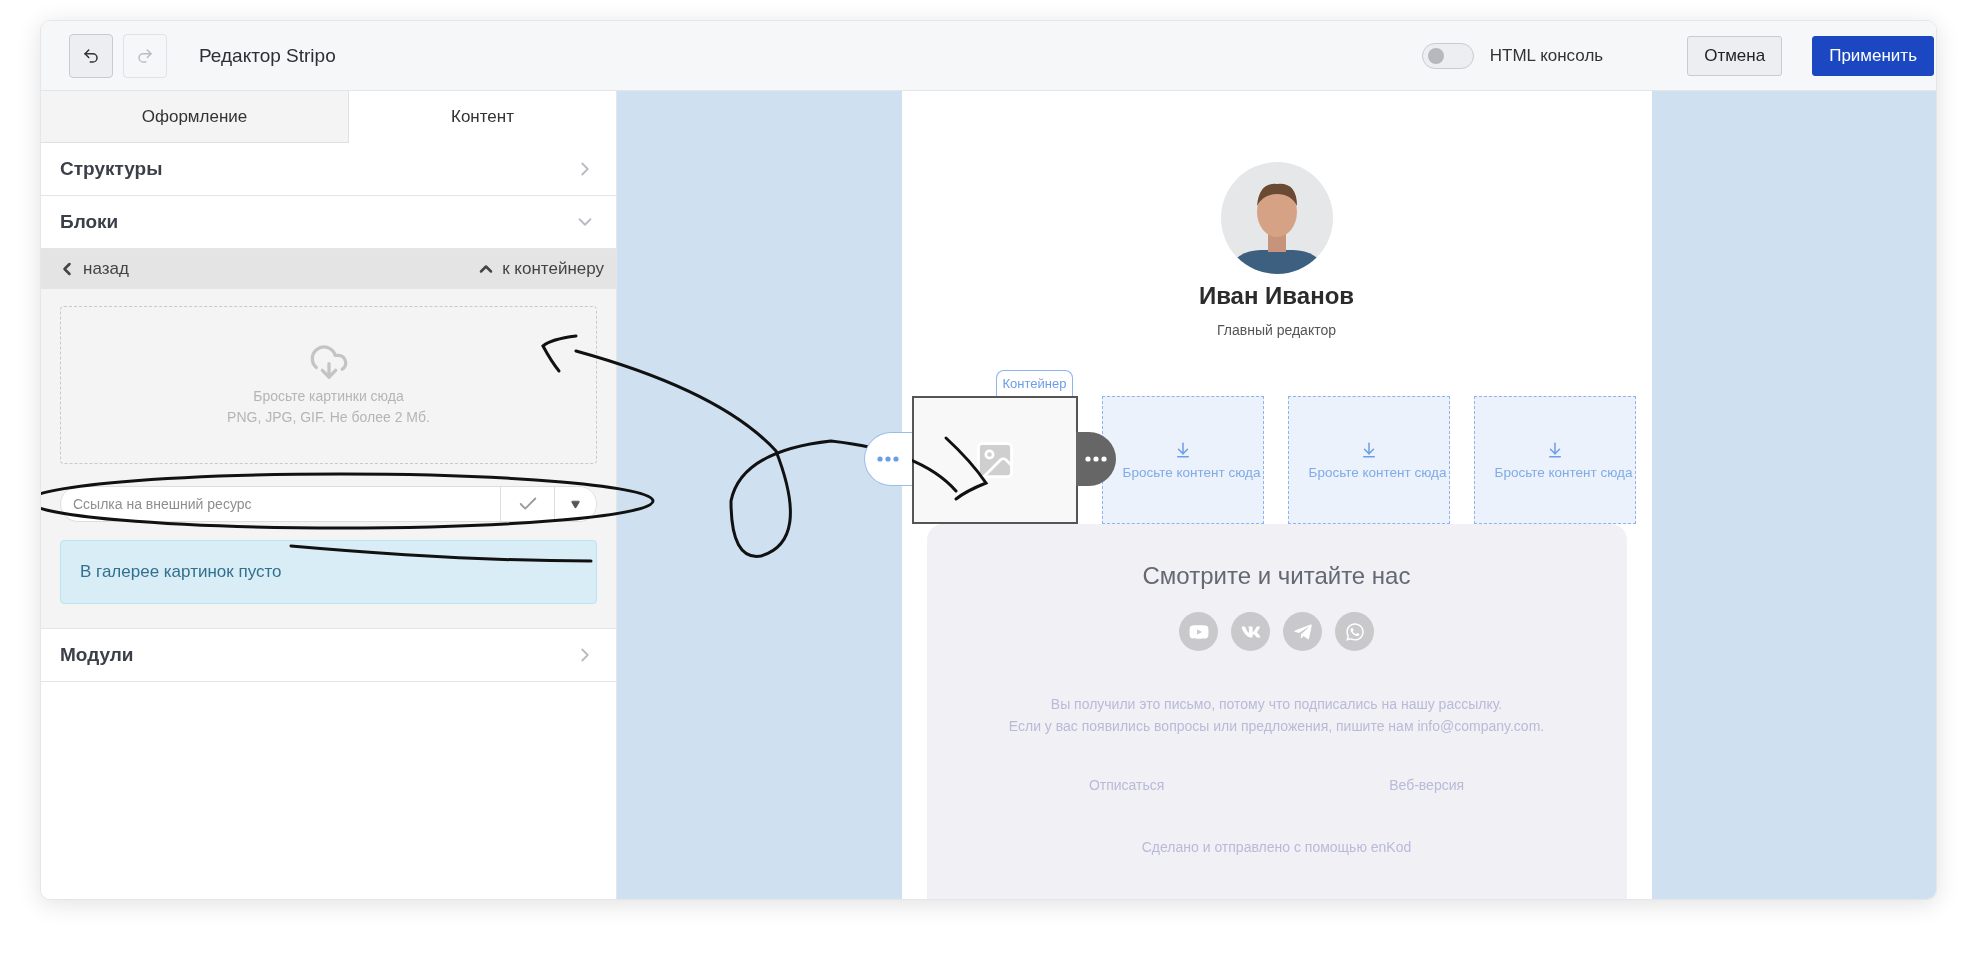 This screenshot has width=1977, height=959. Describe the element at coordinates (1447, 55) in the screenshot. I see `toggle-switch` at that location.